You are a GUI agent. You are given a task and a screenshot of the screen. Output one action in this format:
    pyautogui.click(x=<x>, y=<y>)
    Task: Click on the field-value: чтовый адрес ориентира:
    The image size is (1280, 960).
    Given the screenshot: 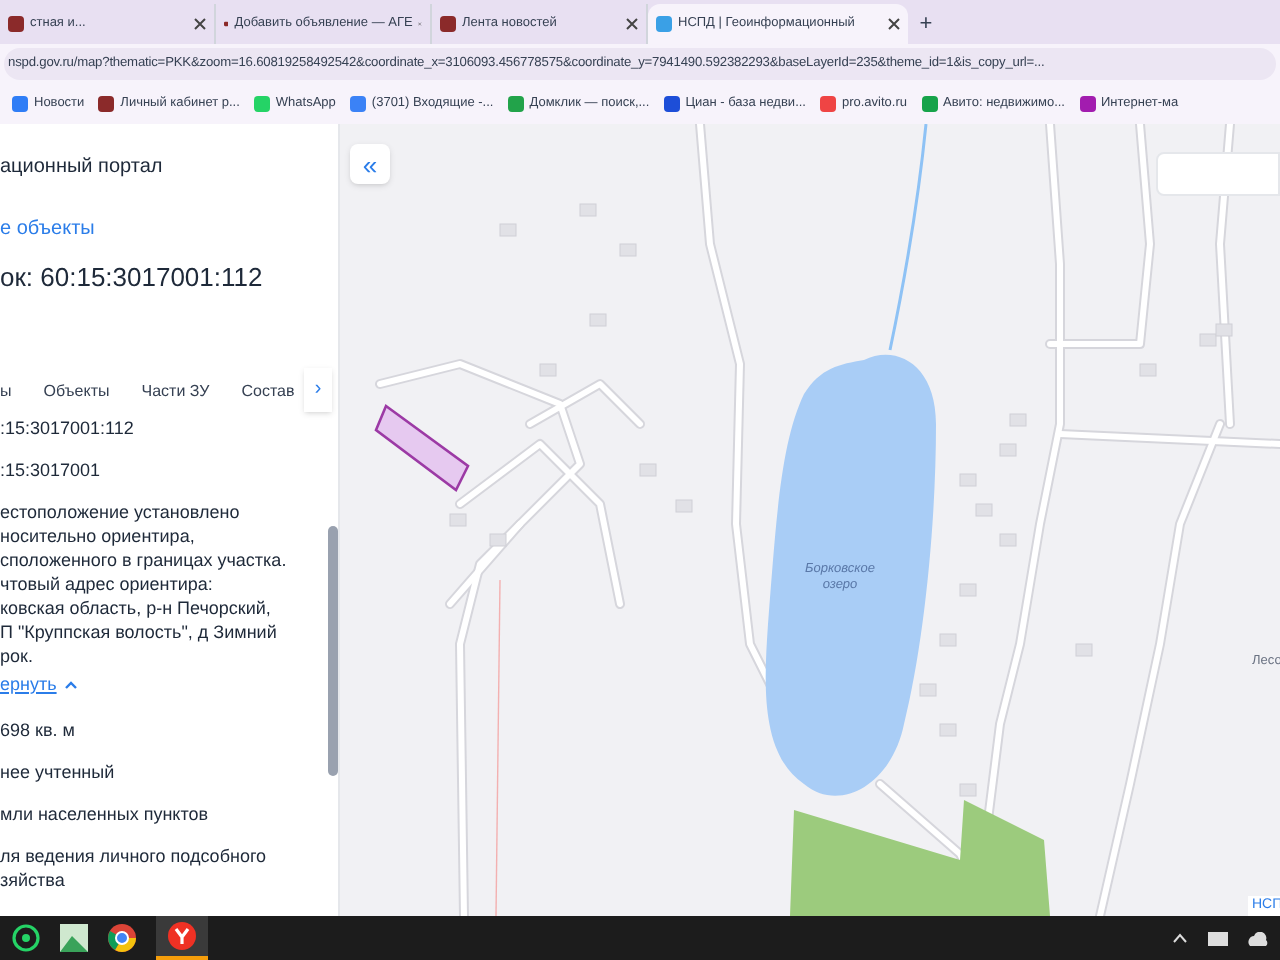 What is the action you would take?
    pyautogui.click(x=107, y=584)
    